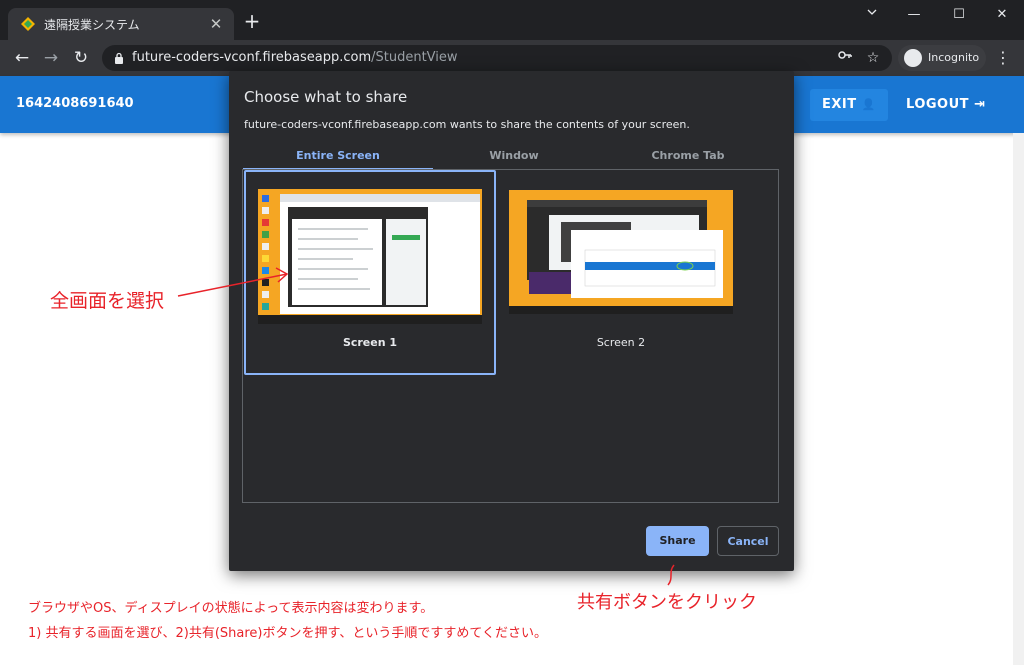 The width and height of the screenshot is (1024, 665). What do you see at coordinates (107, 301) in the screenshot?
I see `annotation-select-entire: 全画面を選択` at bounding box center [107, 301].